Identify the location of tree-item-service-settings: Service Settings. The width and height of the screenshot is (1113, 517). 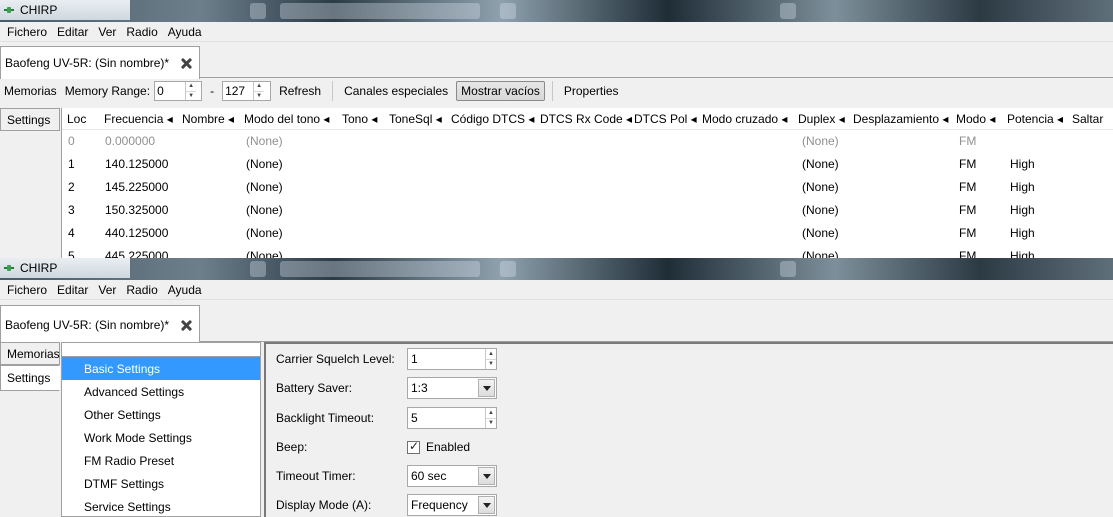
(161, 506).